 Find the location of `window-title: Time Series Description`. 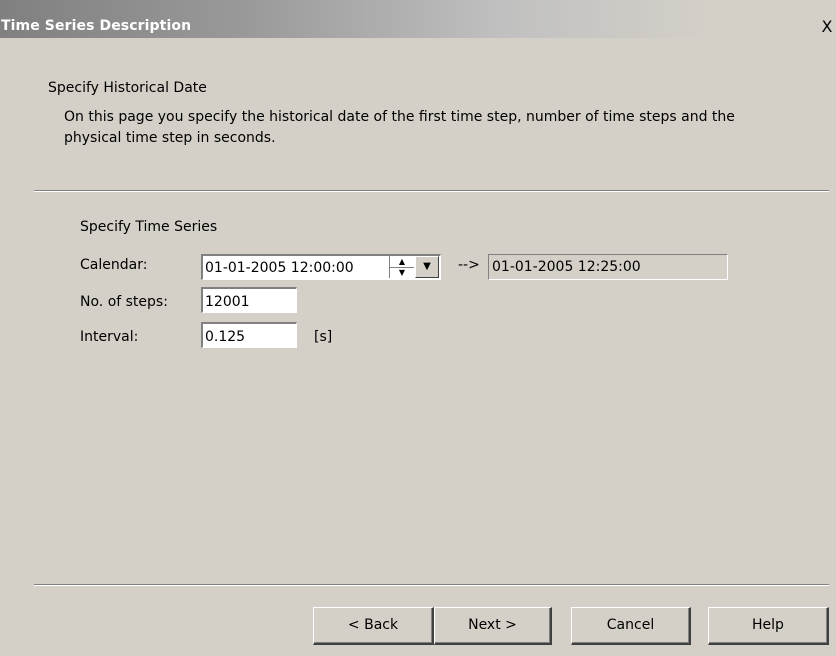

window-title: Time Series Description is located at coordinates (96, 26).